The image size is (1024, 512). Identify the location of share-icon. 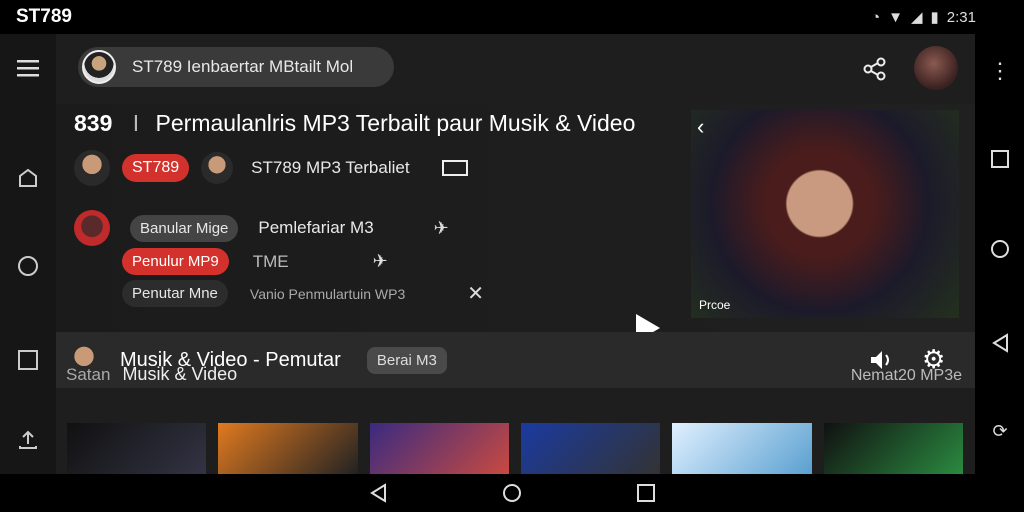
(875, 69).